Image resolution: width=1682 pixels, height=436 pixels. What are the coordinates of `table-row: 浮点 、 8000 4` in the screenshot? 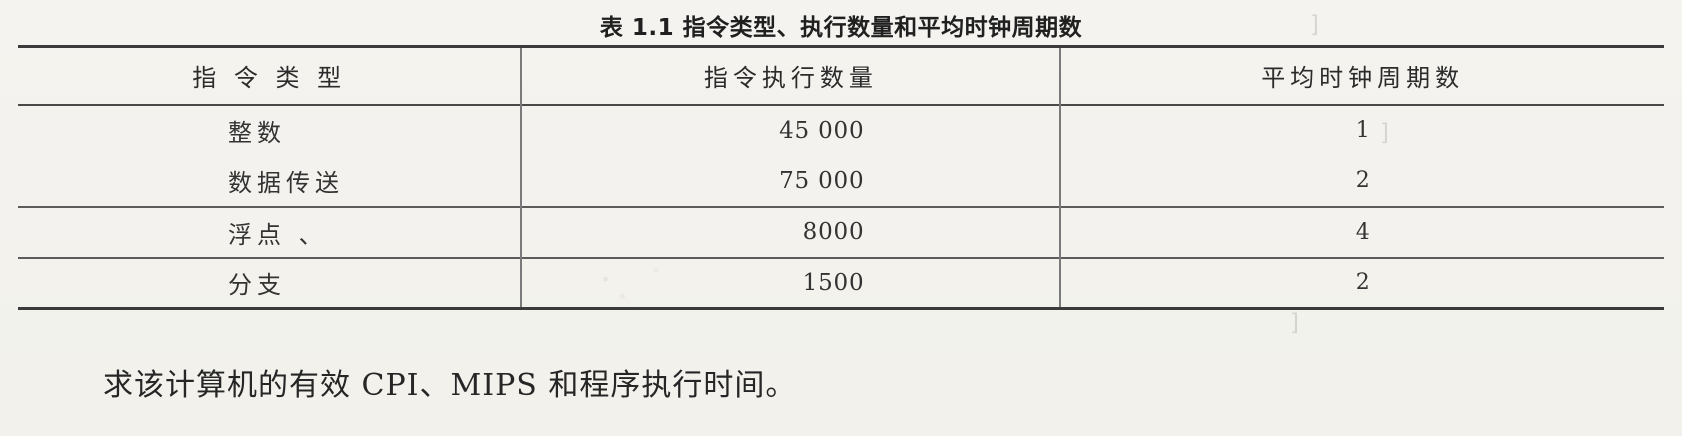 It's located at (841, 232).